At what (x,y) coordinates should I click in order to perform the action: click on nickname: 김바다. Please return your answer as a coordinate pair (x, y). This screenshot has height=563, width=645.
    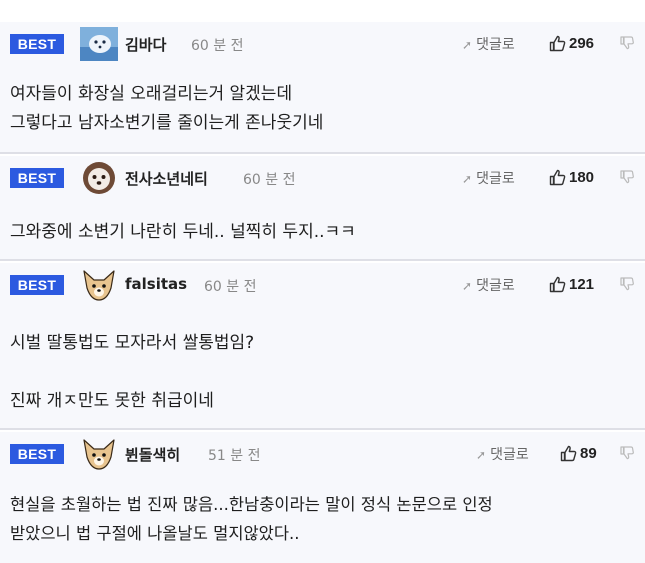
    Looking at the image, I should click on (145, 44).